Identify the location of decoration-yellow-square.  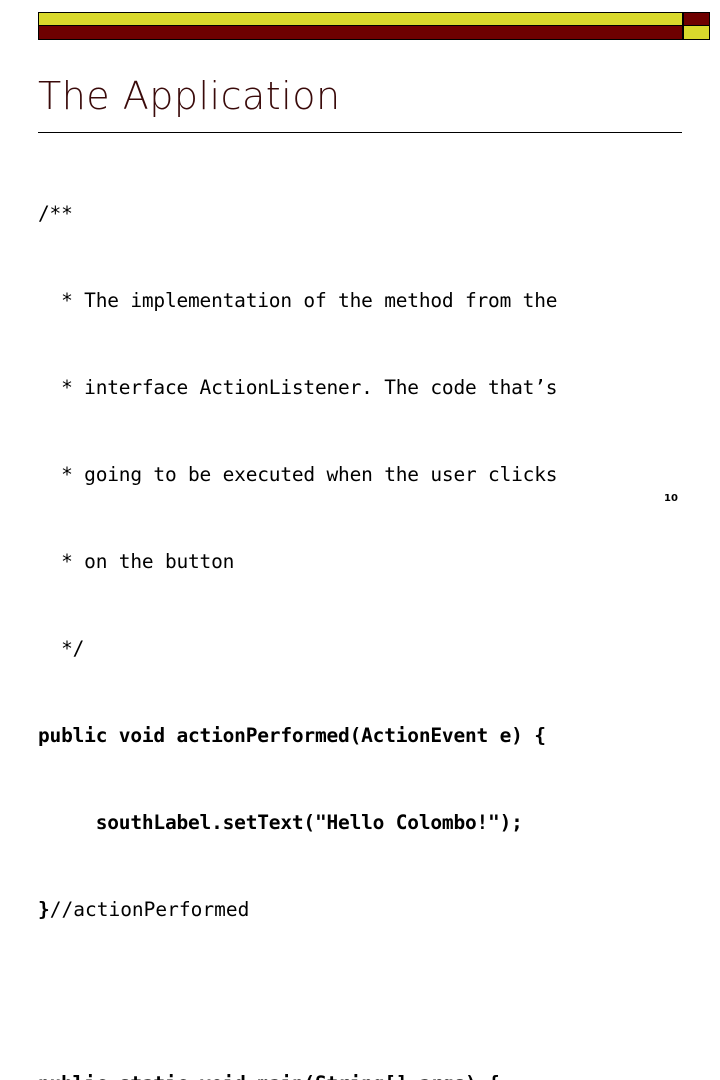
(696, 33).